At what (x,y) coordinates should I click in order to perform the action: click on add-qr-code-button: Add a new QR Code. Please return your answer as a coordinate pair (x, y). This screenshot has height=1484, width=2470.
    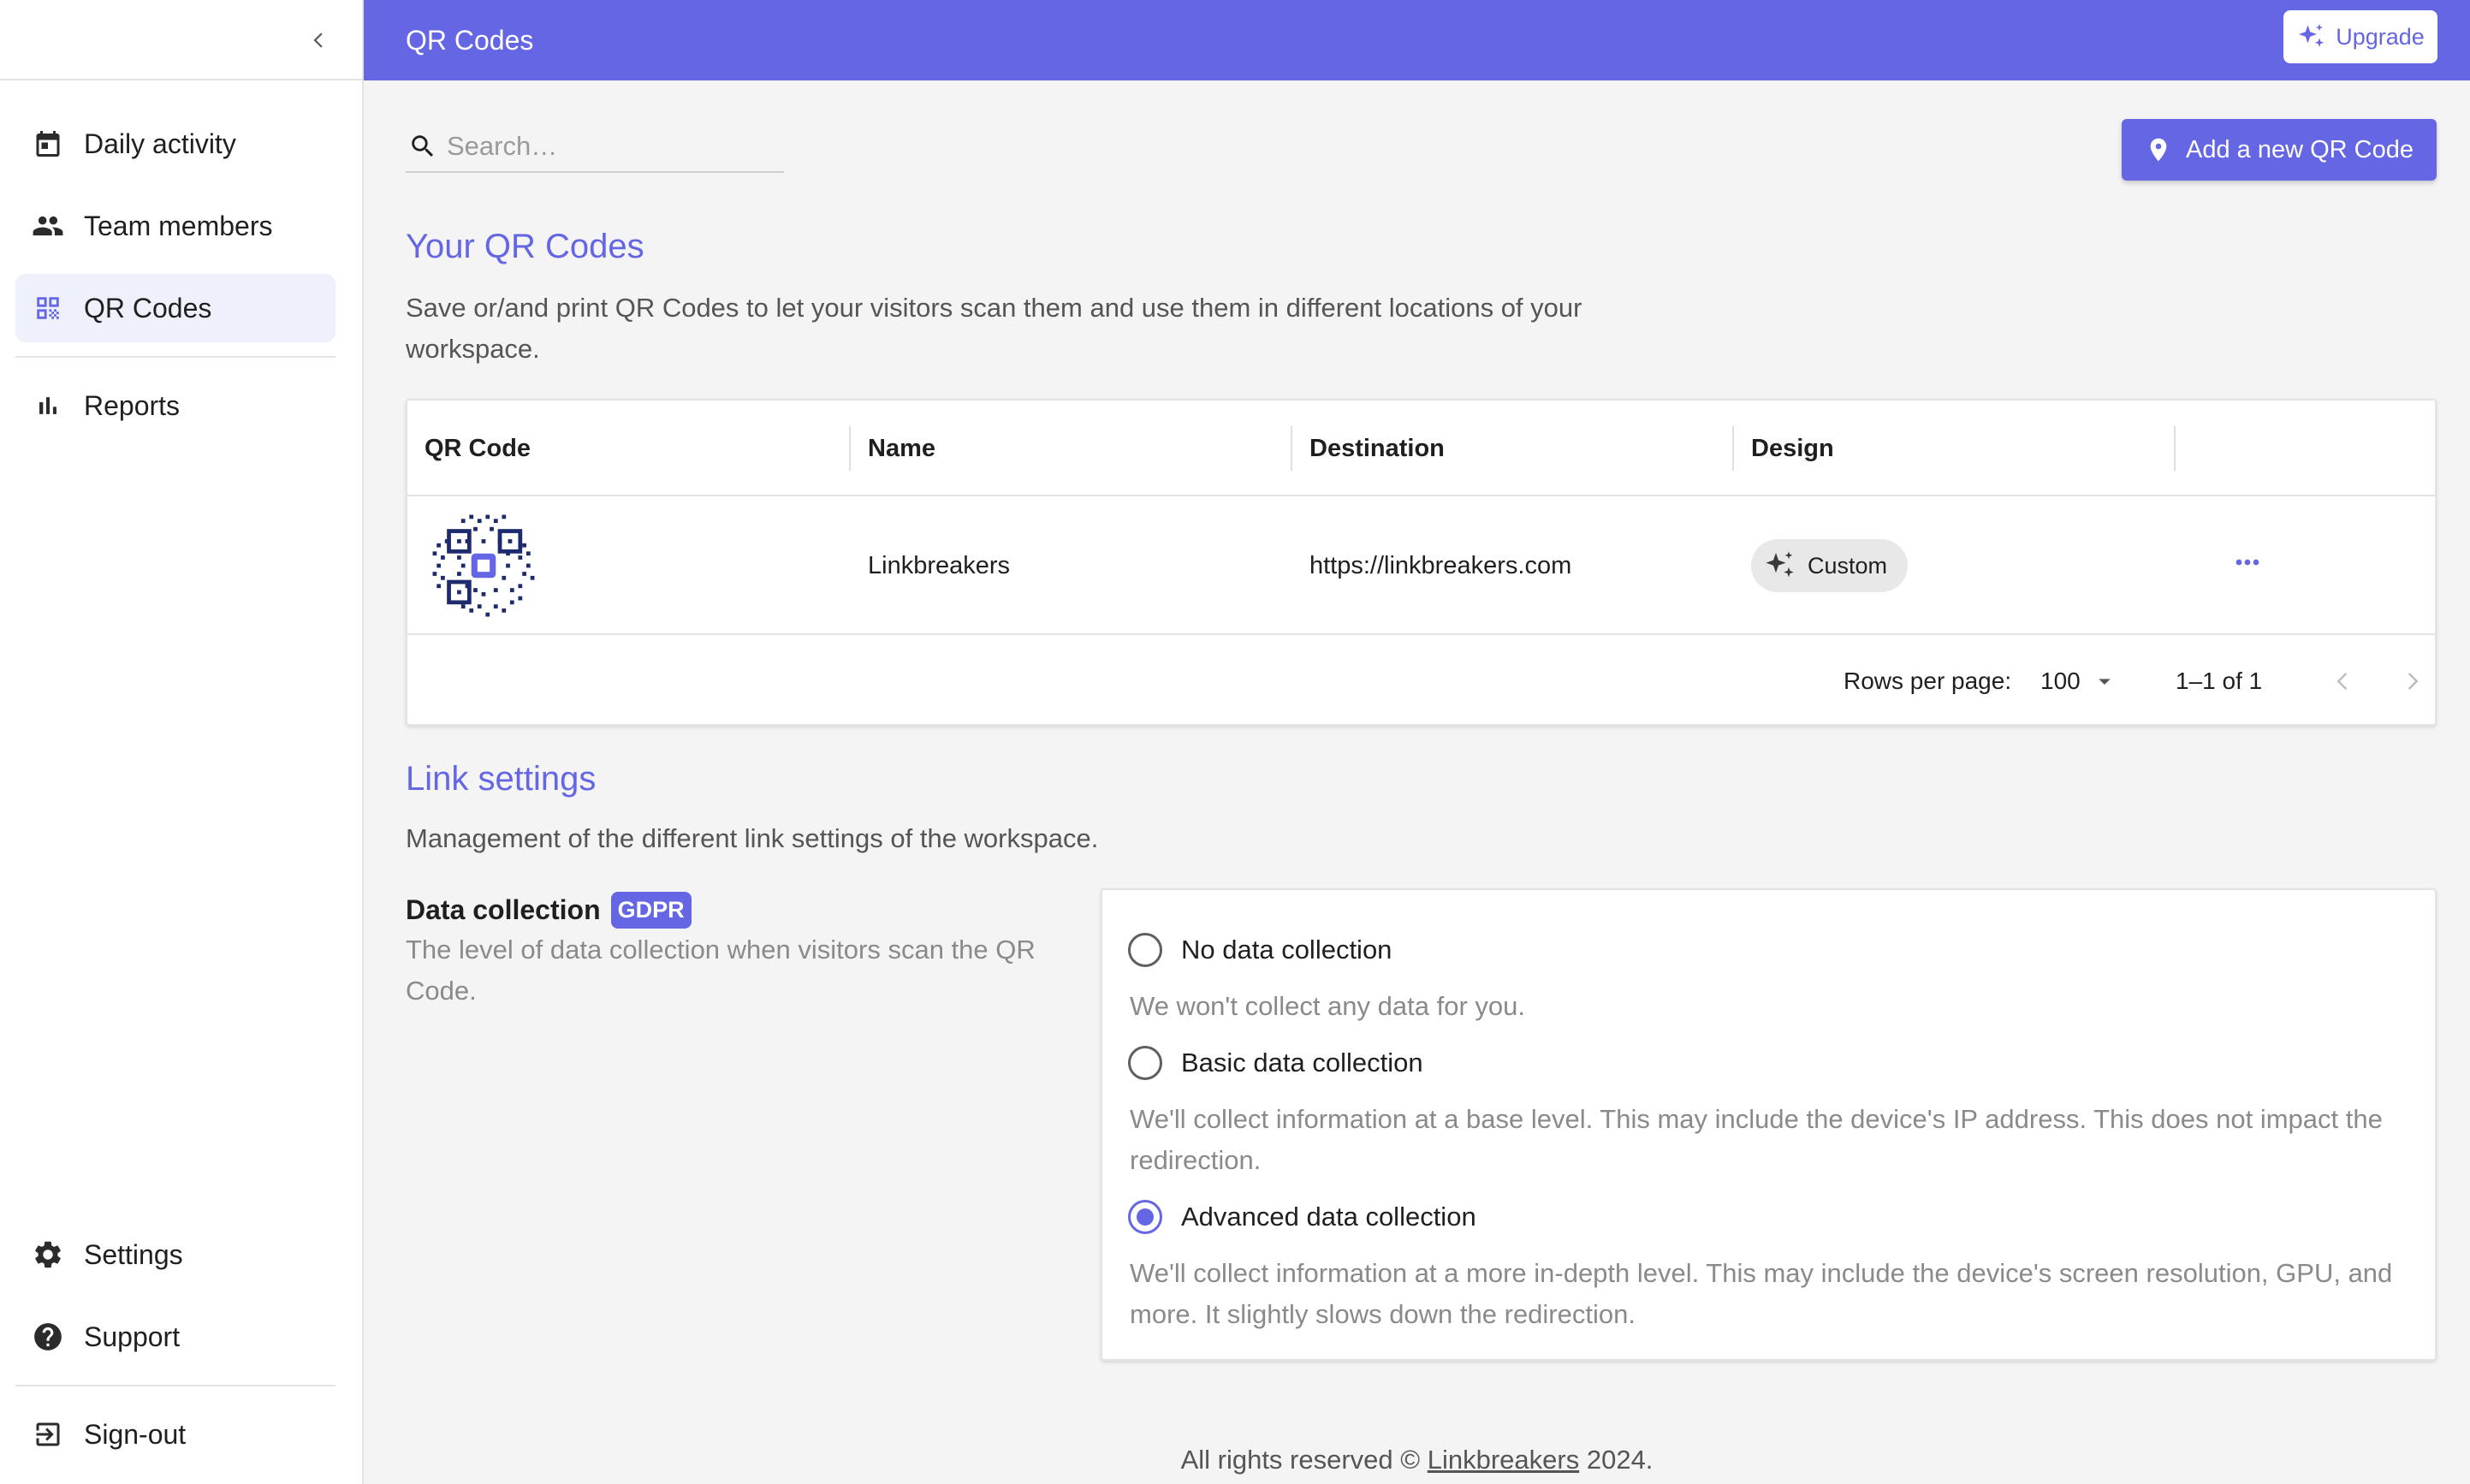
    Looking at the image, I should click on (2280, 150).